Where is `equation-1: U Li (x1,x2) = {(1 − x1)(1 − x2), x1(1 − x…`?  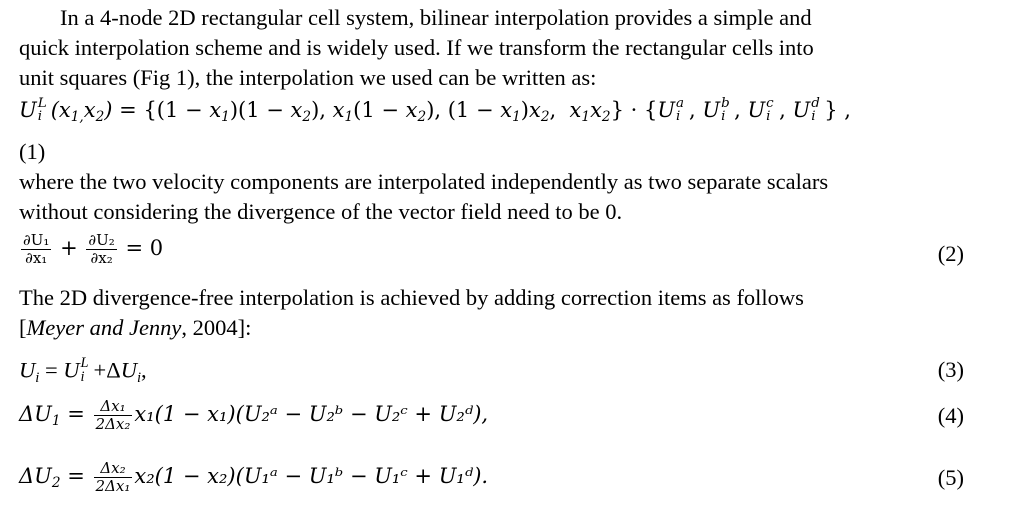
equation-1: U Li (x1,x2) = {(1 − x1)(1 − x2), x1(1 − x… is located at coordinates (435, 110).